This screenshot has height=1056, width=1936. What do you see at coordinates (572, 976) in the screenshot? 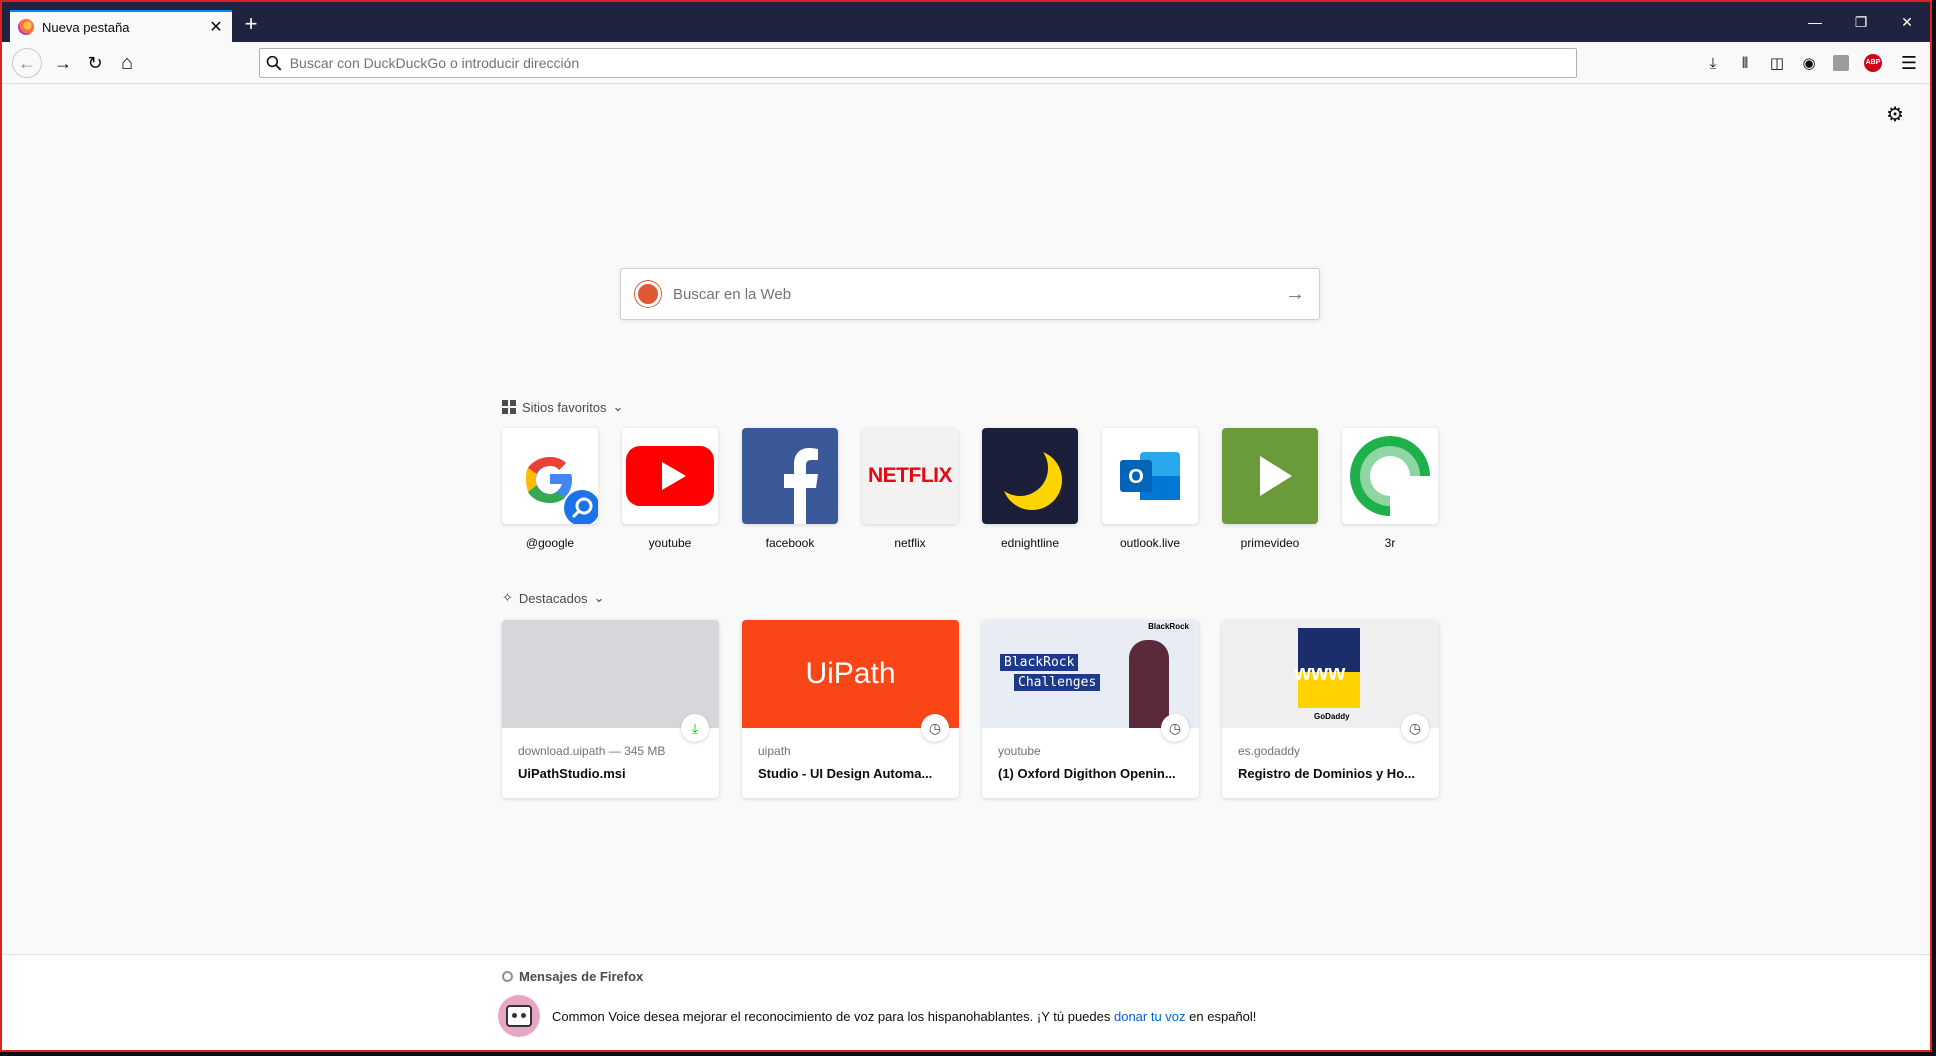
I see `messages-title: Mensajes de Firefox` at bounding box center [572, 976].